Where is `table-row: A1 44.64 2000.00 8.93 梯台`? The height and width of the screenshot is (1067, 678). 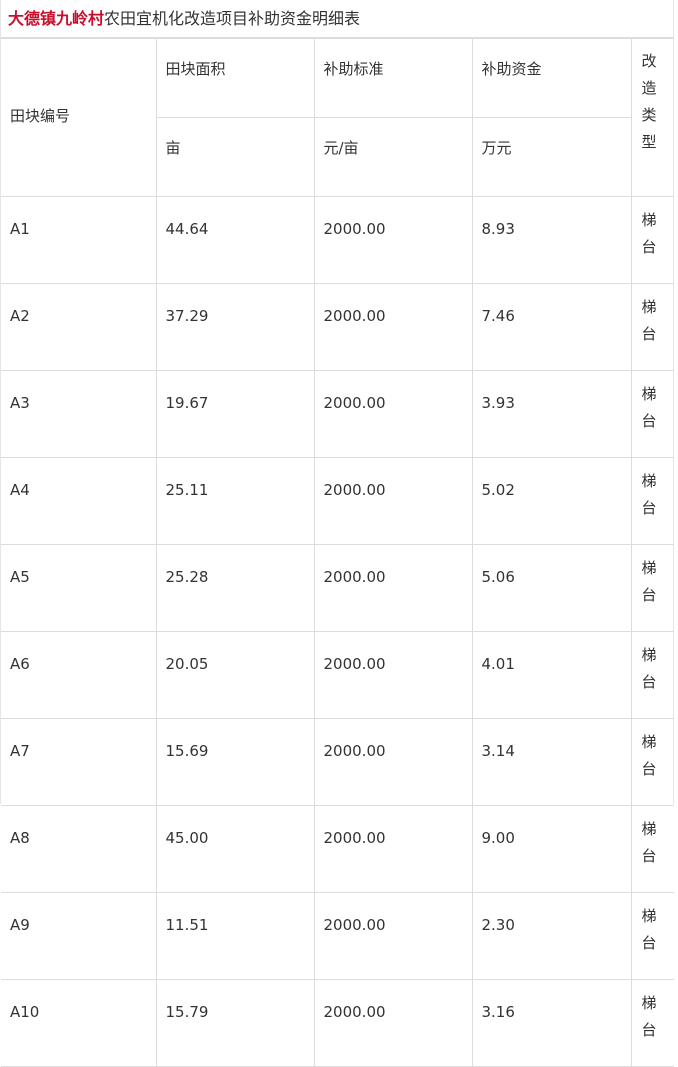
table-row: A1 44.64 2000.00 8.93 梯台 is located at coordinates (337, 240).